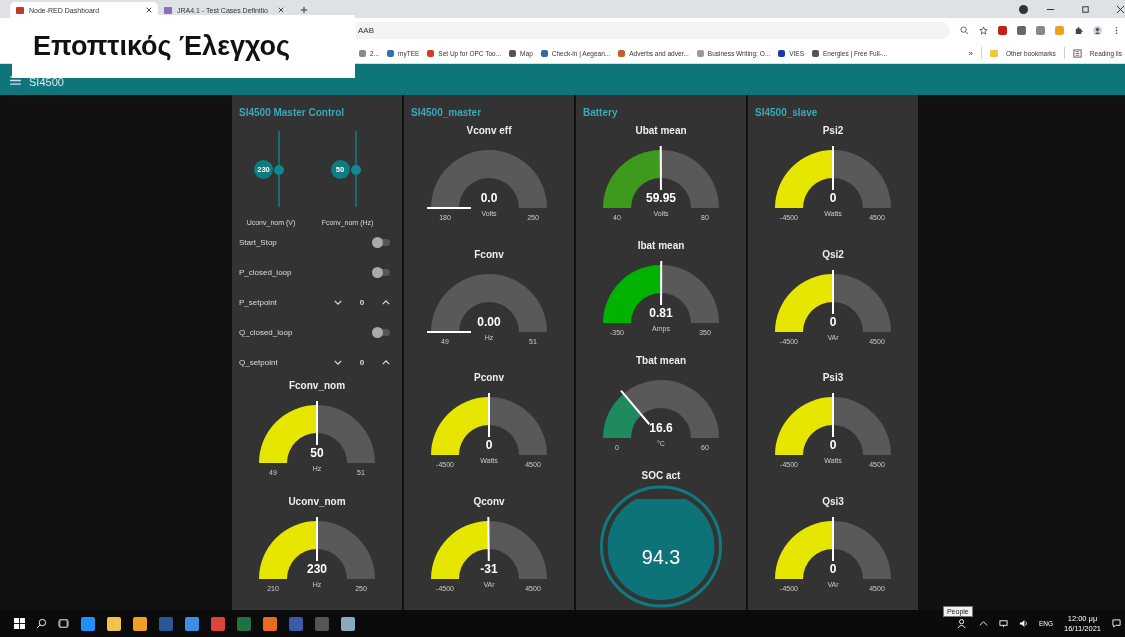 This screenshot has height=637, width=1125. I want to click on profile-icon, so click(1097, 30).